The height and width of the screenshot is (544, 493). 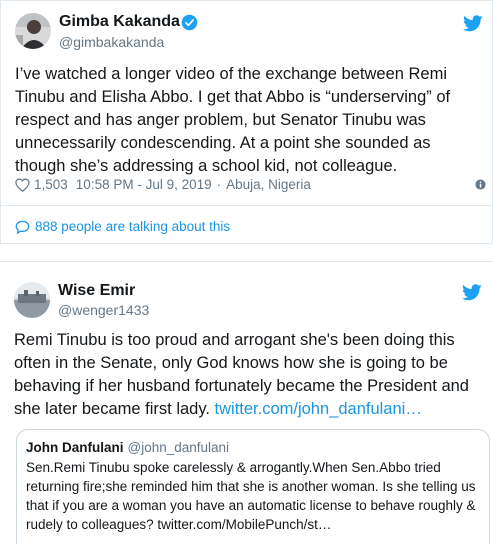 What do you see at coordinates (75, 447) in the screenshot?
I see `quoted-author-name: John Danfulani` at bounding box center [75, 447].